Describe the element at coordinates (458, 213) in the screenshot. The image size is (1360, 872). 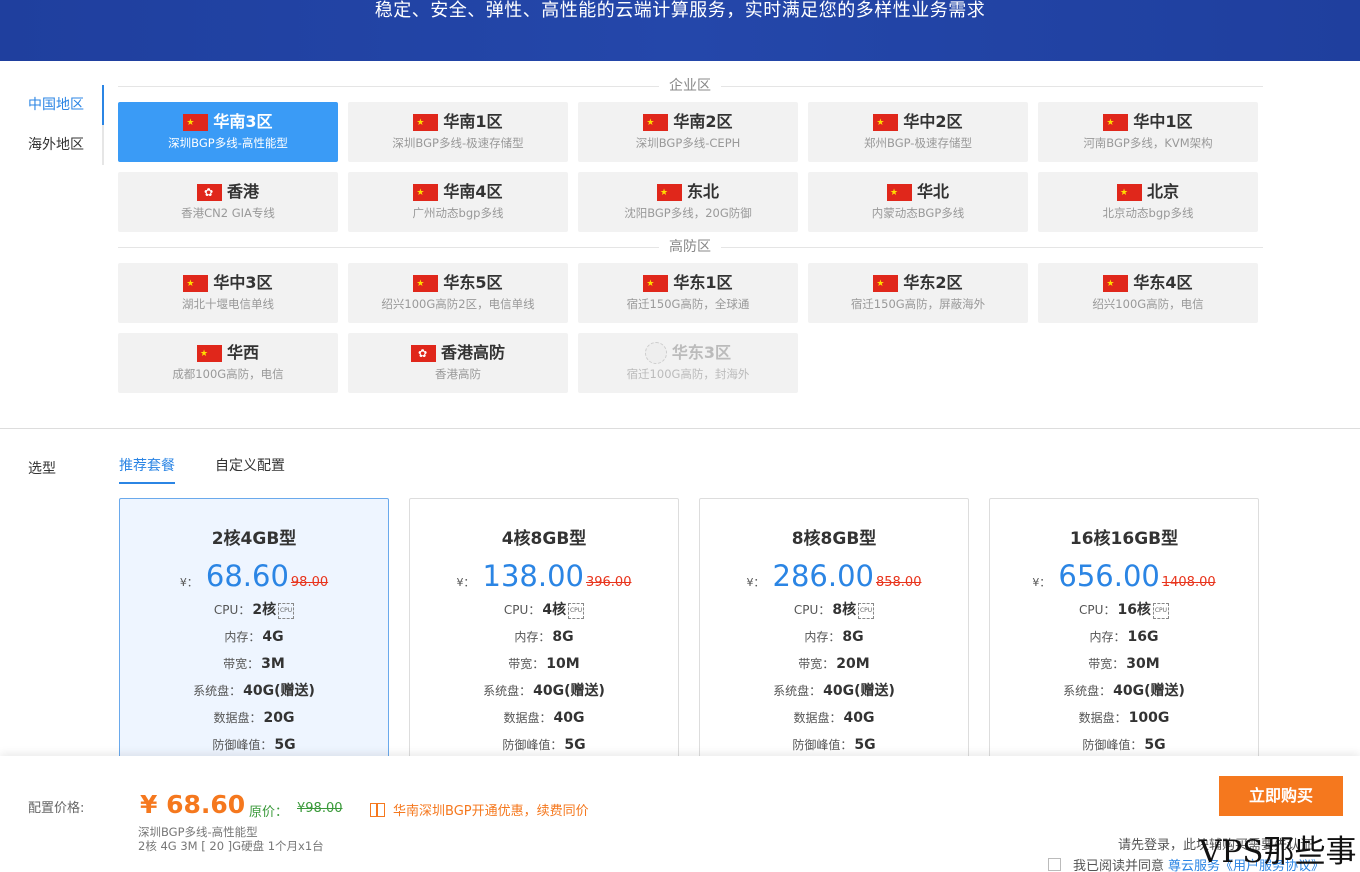
I see `zone-desc: 广州动态bgp多线` at that location.